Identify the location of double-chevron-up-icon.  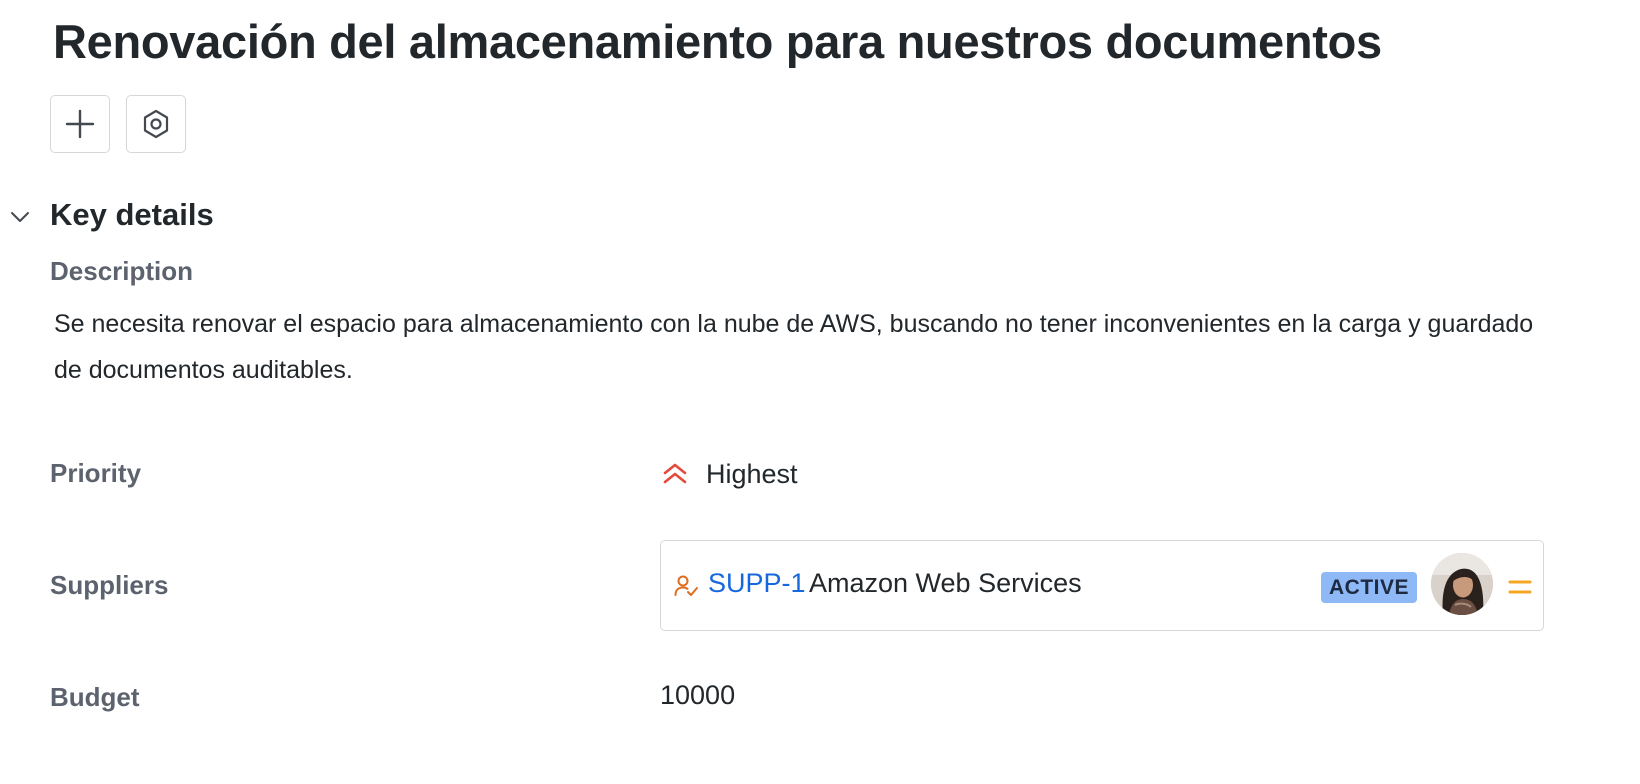
(675, 474).